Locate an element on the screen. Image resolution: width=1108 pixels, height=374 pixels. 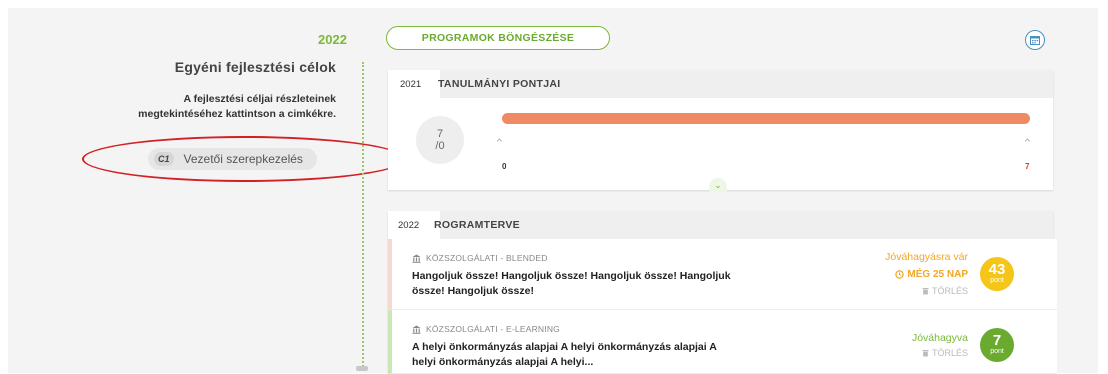
calendar-icon is located at coordinates (1035, 40).